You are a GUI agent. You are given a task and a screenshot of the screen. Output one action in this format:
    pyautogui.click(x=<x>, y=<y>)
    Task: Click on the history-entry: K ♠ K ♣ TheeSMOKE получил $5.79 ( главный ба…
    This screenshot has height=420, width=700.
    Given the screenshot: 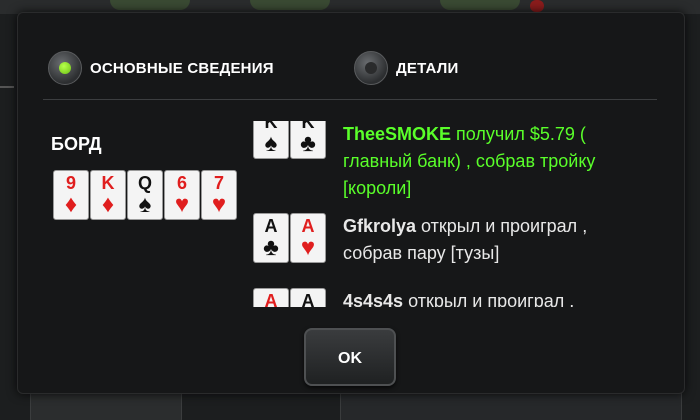 What is the action you would take?
    pyautogui.click(x=448, y=161)
    